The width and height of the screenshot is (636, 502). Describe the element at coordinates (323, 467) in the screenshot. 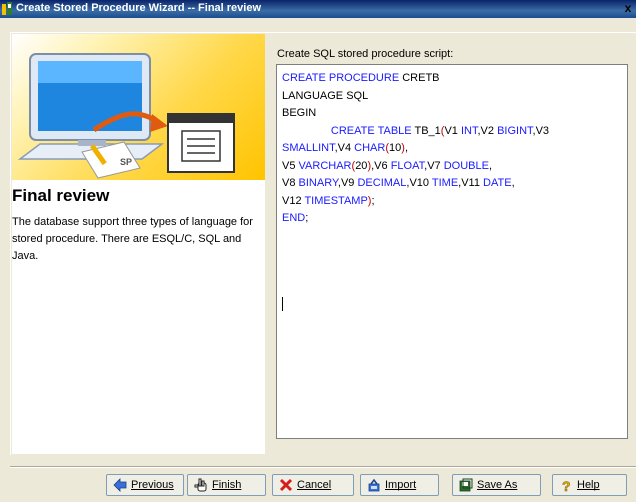

I see `button-separator` at that location.